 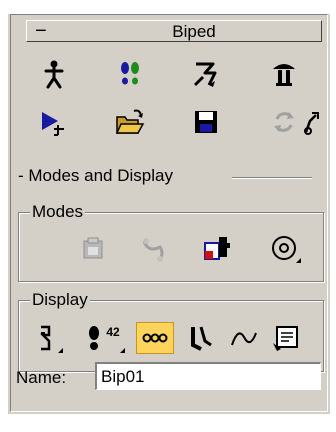 I want to click on rollout-title: Biped, so click(x=194, y=31).